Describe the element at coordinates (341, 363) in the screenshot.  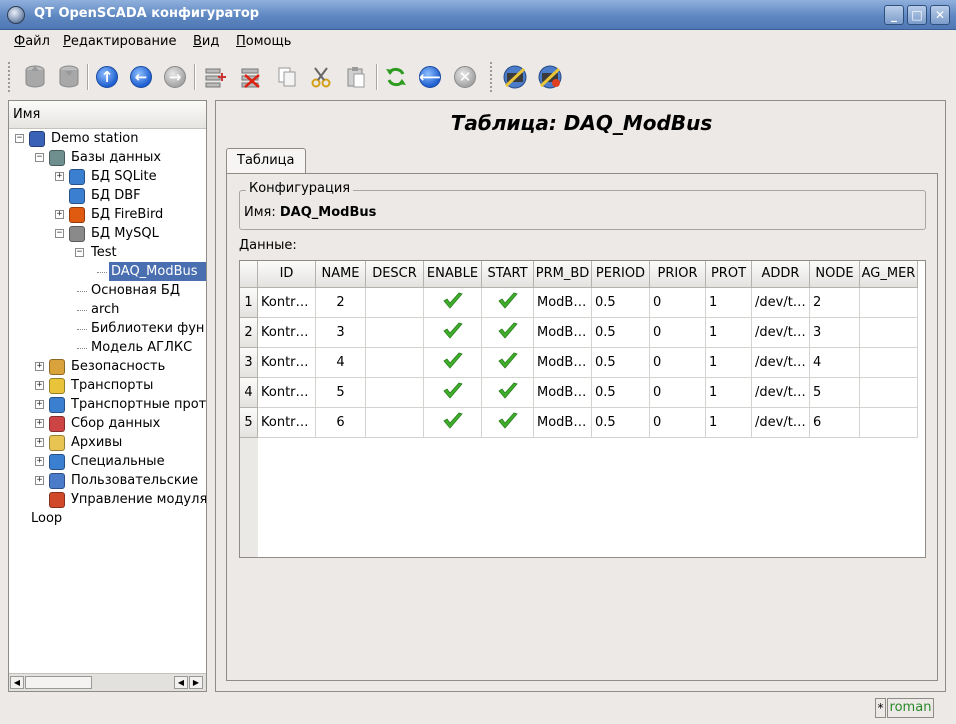
I see `table-cell: 4` at that location.